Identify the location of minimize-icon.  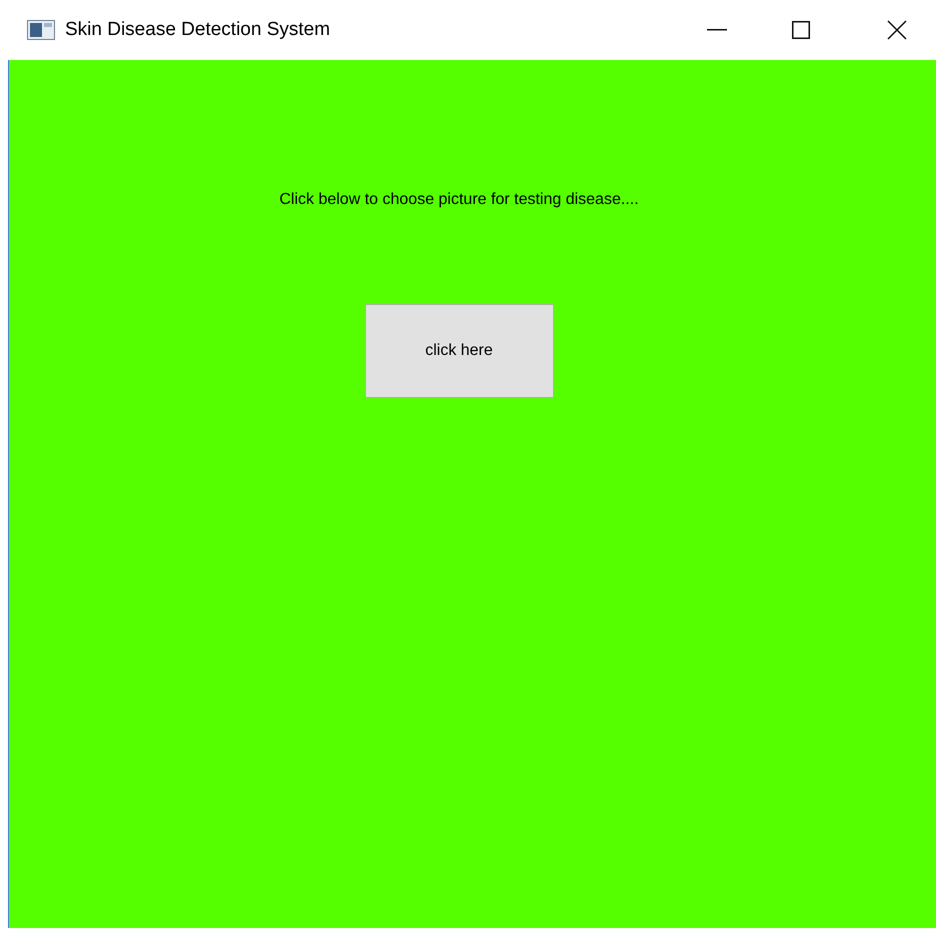
(717, 30).